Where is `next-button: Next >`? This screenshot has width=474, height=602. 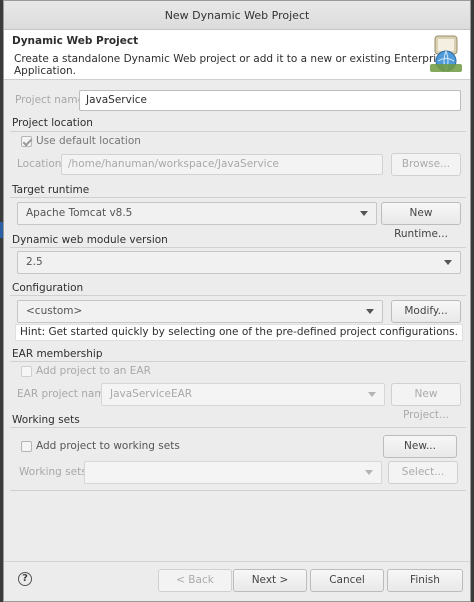 next-button: Next > is located at coordinates (270, 580).